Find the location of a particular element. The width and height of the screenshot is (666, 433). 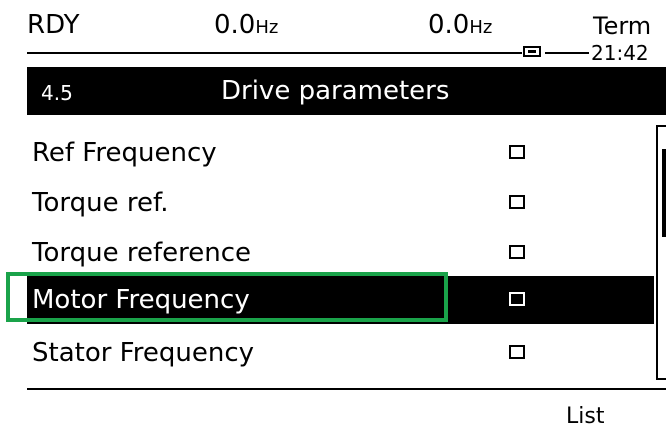

list-item-stator-frequency: Stator Frequency is located at coordinates (340, 353).